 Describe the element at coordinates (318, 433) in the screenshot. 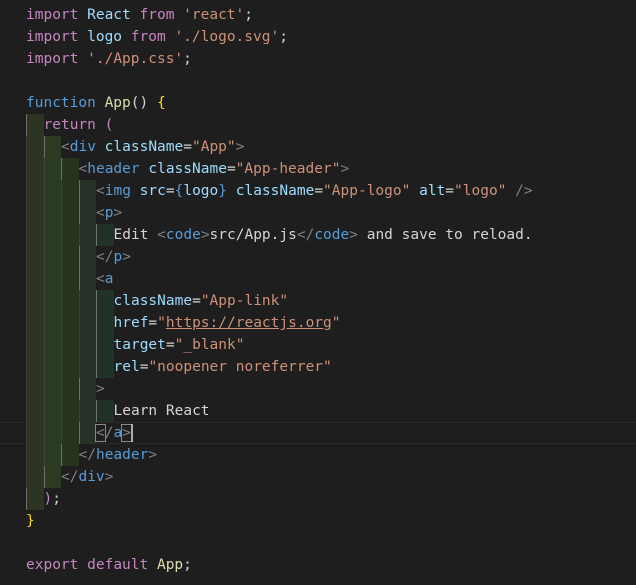

I see `code-line: </a>` at that location.